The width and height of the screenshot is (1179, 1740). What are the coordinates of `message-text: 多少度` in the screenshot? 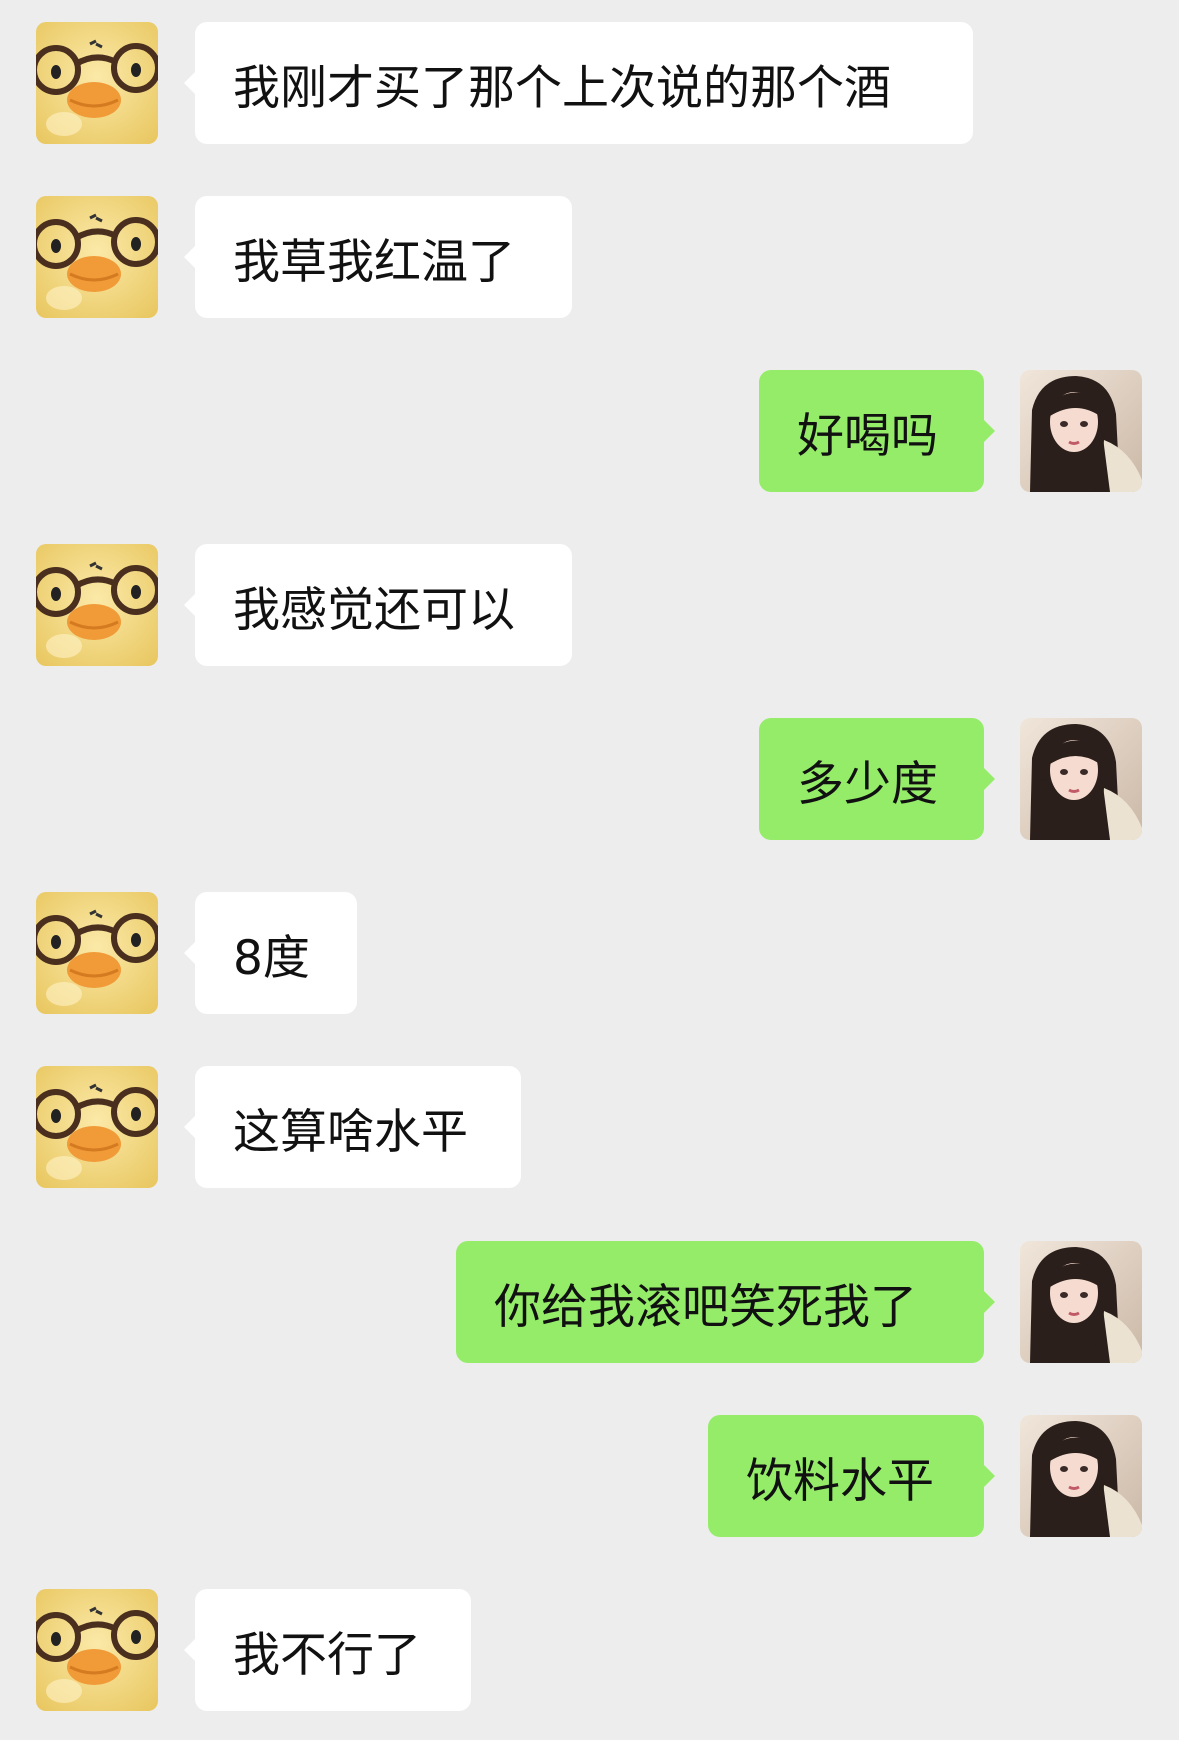 It's located at (867, 784).